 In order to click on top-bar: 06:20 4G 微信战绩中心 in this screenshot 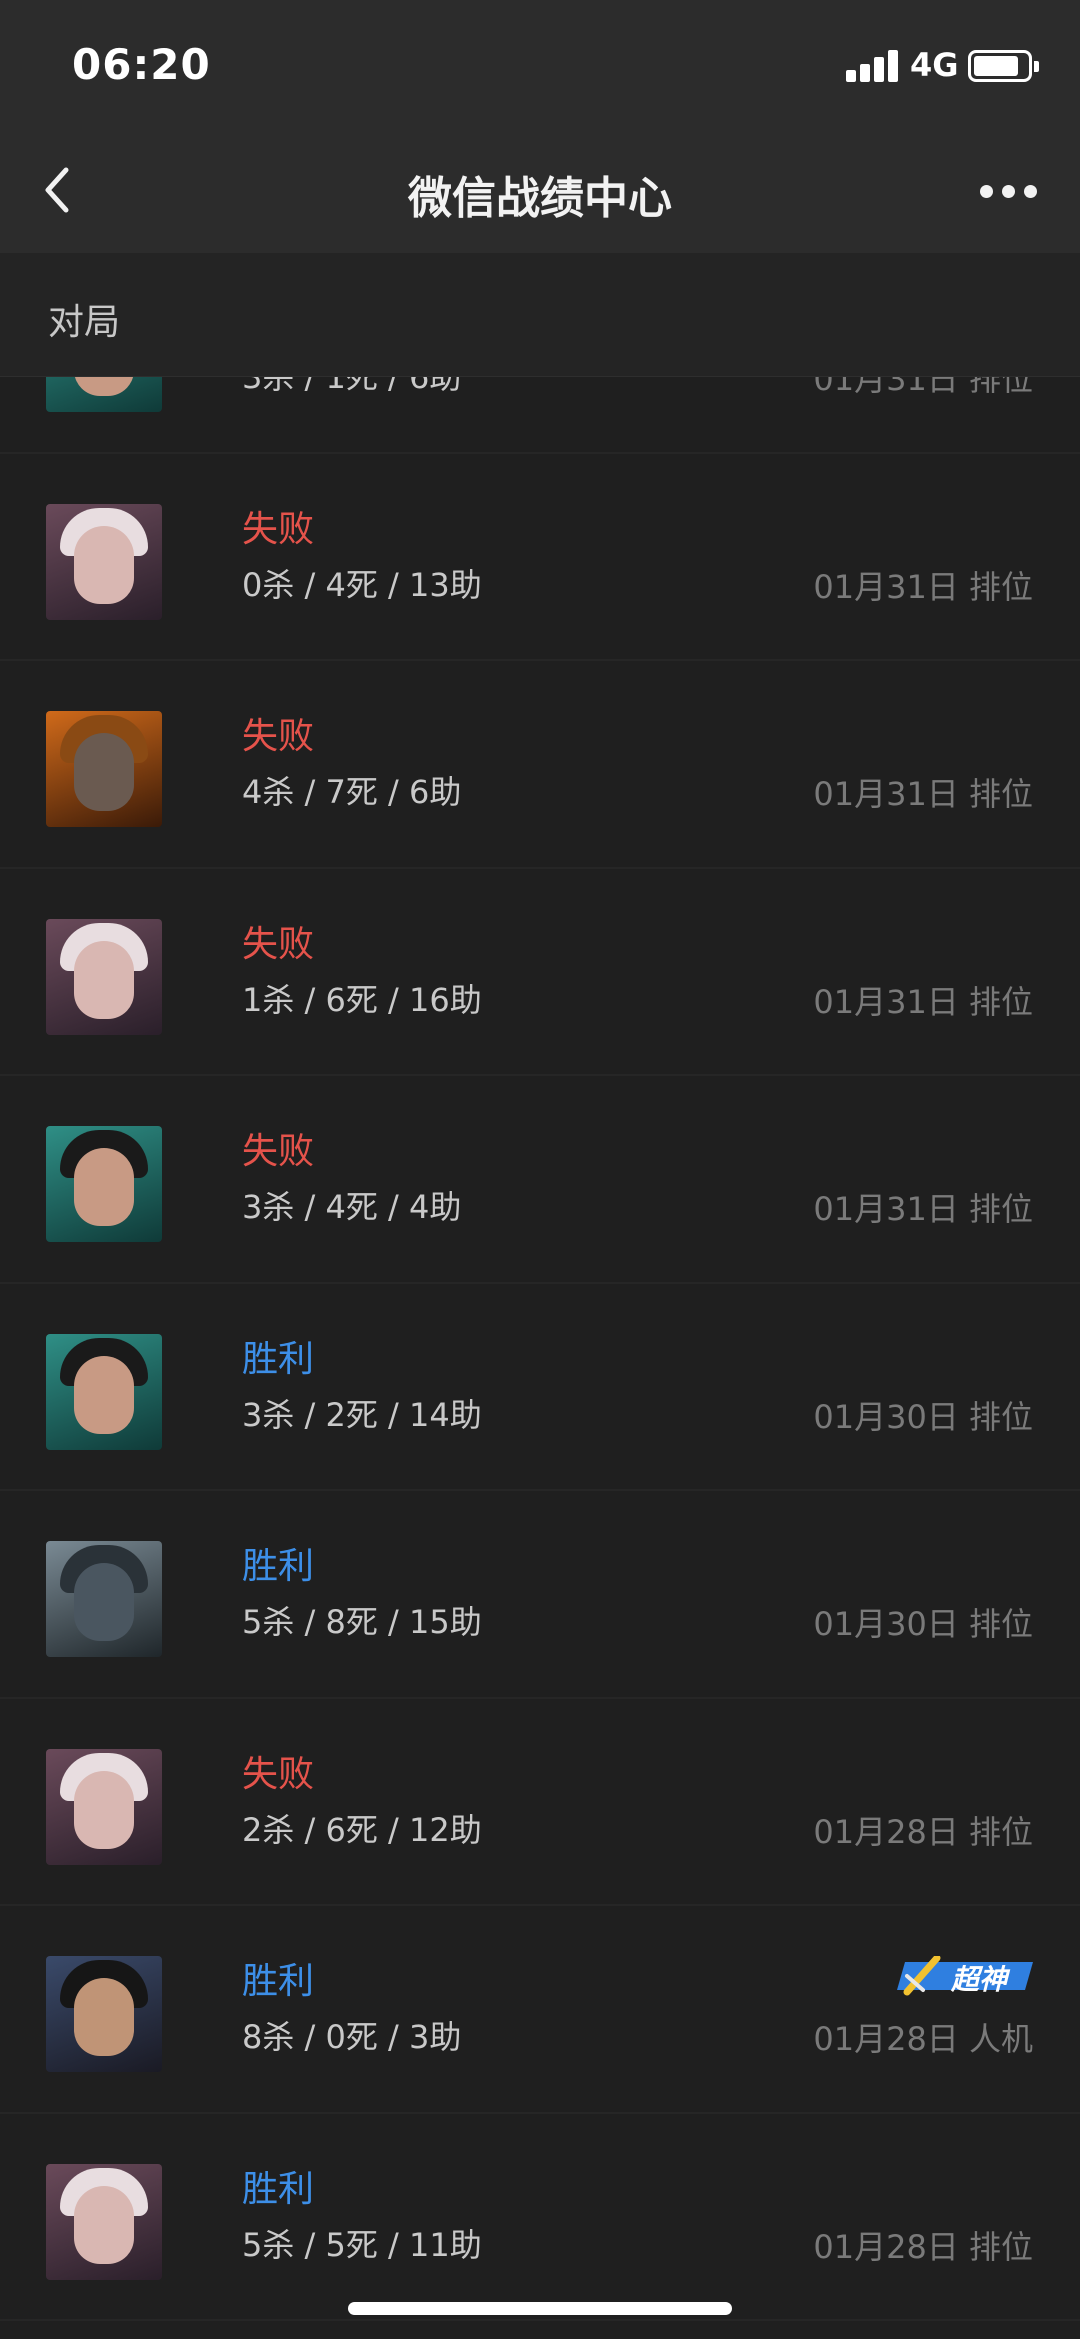, I will do `click(540, 126)`.